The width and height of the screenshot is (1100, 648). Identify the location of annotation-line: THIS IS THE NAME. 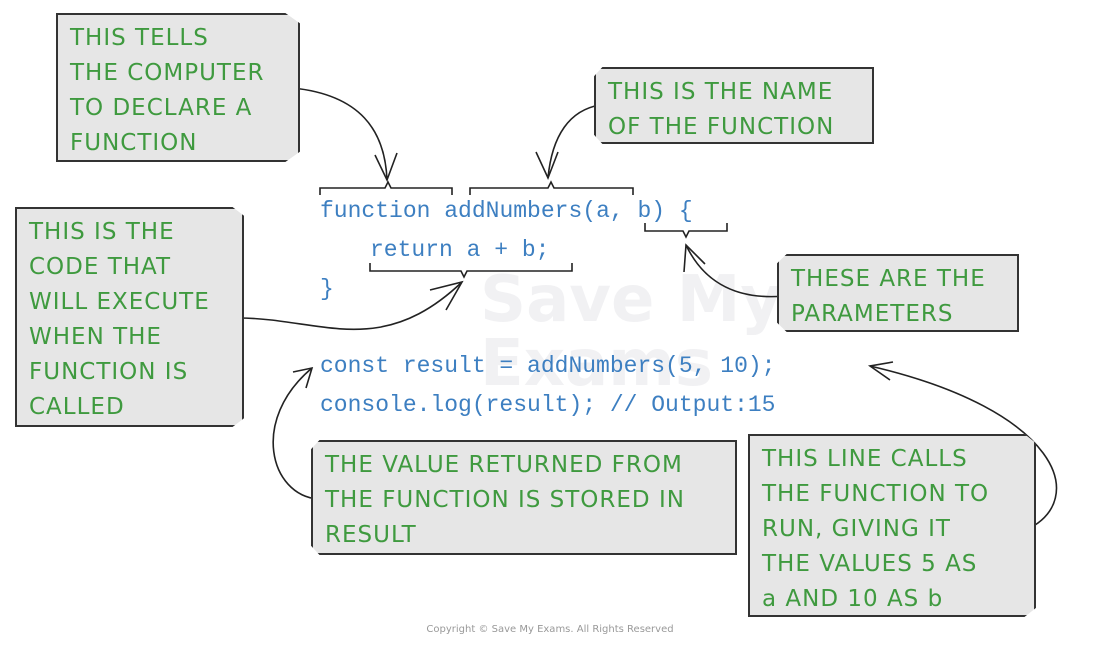
(721, 92).